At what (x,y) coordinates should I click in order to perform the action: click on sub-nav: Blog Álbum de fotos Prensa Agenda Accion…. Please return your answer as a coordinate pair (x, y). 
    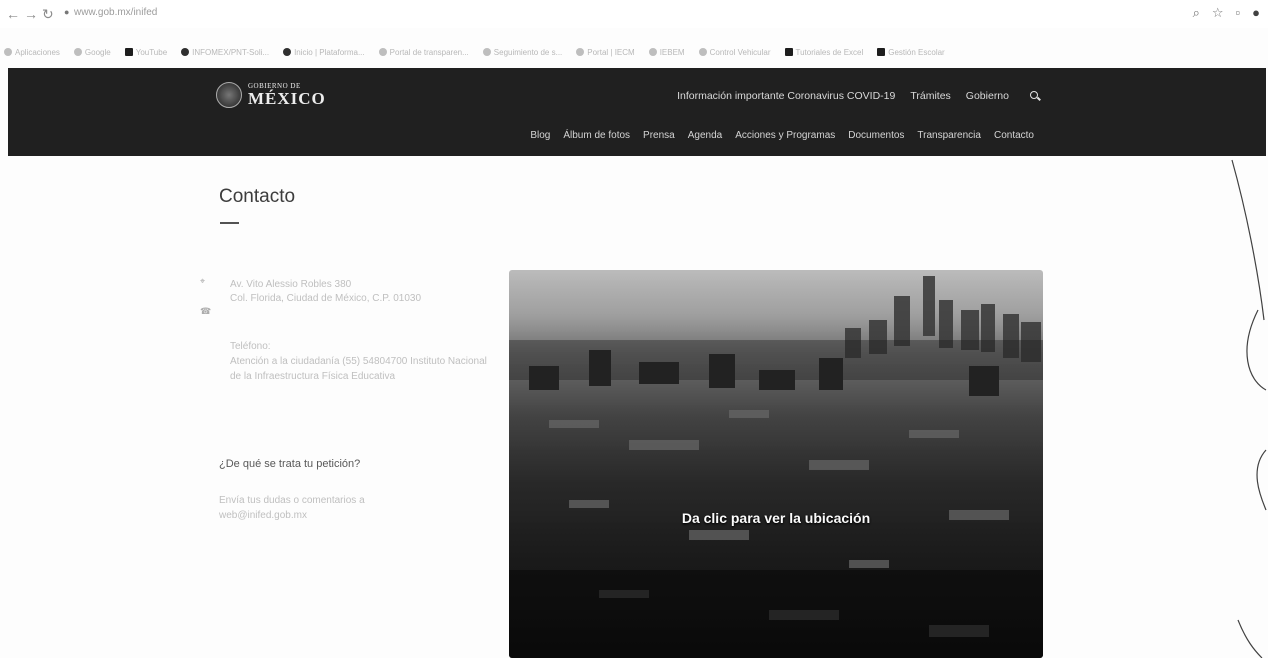
    Looking at the image, I should click on (782, 135).